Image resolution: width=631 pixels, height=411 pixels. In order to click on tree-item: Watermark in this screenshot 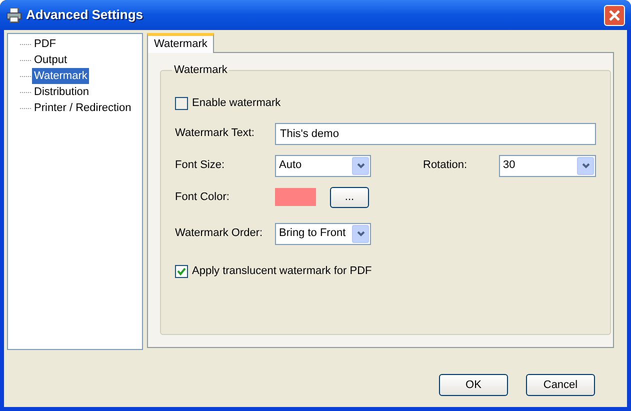, I will do `click(61, 76)`.